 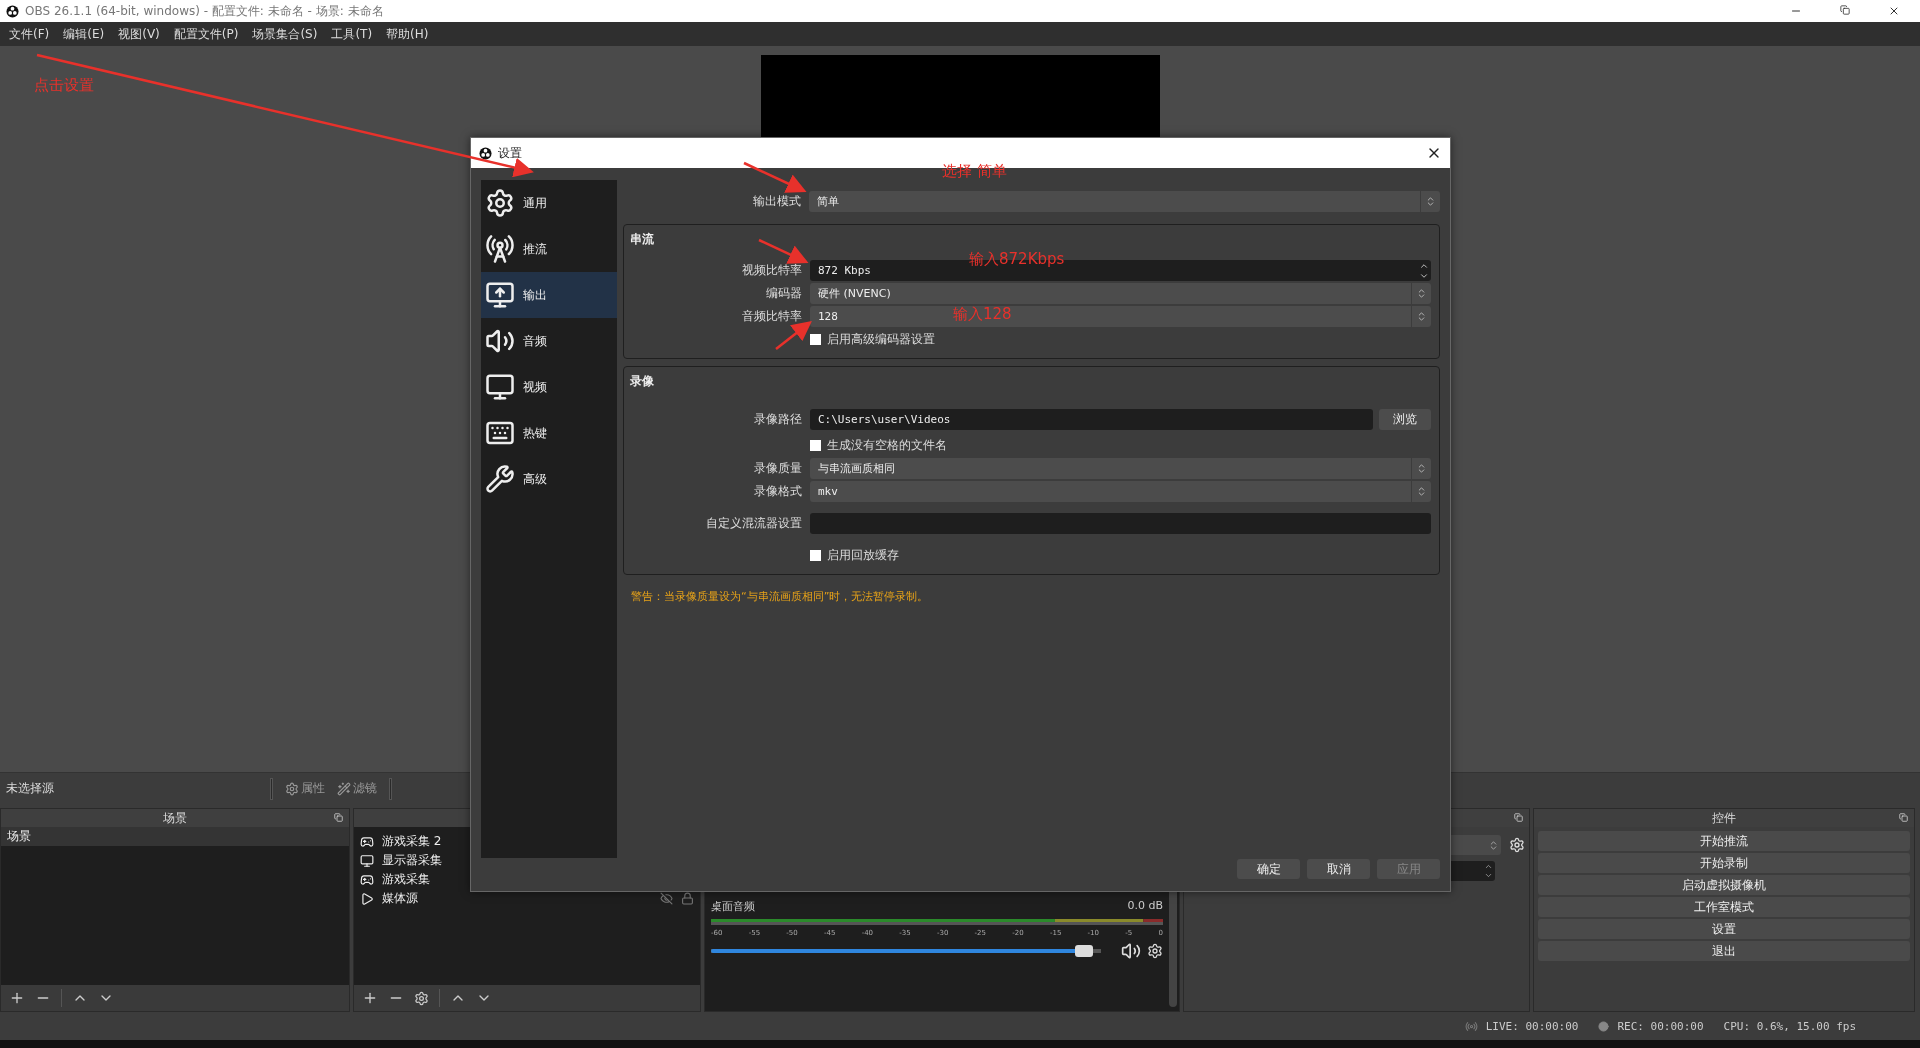 I want to click on toolbar-button: 属性, so click(x=305, y=788).